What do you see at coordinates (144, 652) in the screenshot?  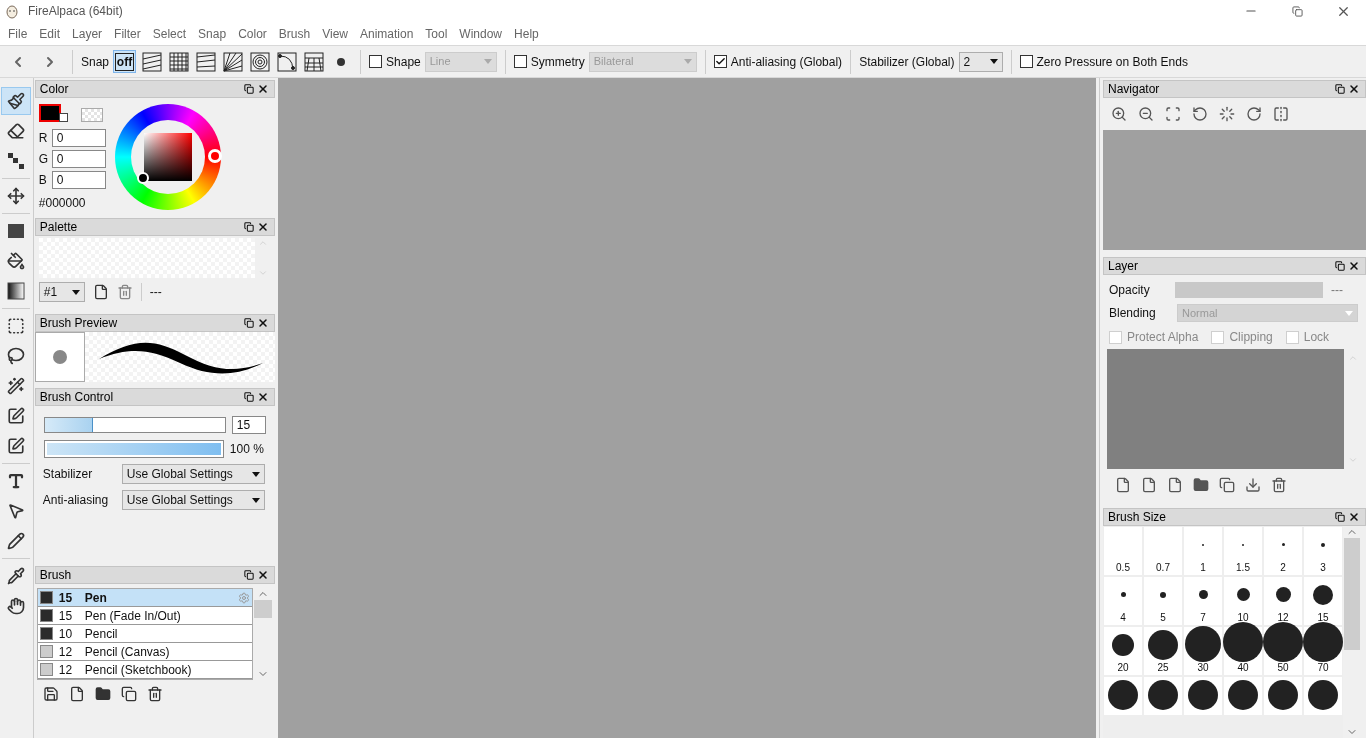 I see `preset-row: 12 Pencil (Canvas)` at bounding box center [144, 652].